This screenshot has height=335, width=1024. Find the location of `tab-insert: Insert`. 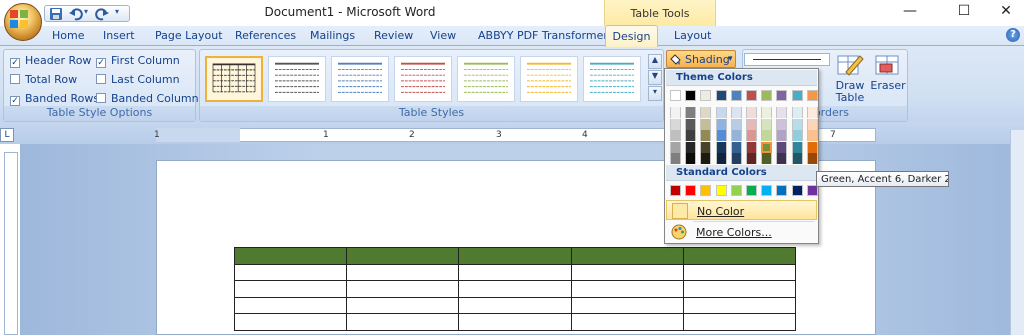

tab-insert: Insert is located at coordinates (119, 35).